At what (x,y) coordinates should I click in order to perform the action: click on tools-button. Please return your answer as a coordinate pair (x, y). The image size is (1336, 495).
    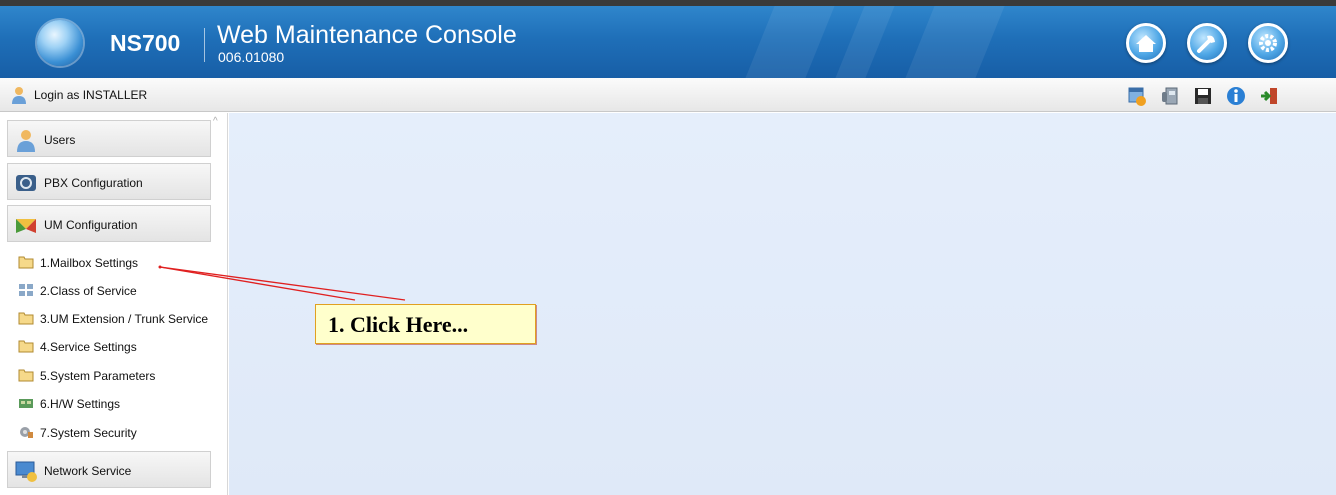
    Looking at the image, I should click on (1207, 43).